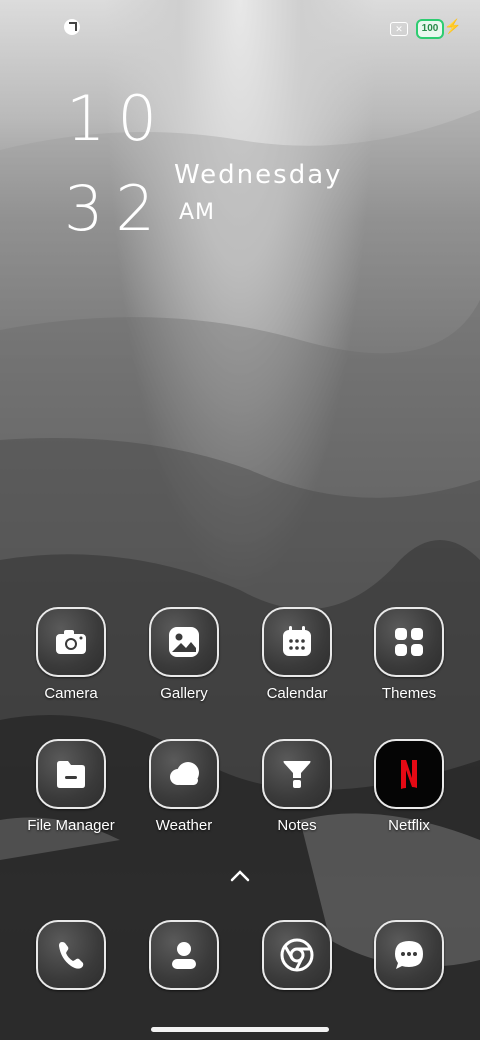 Image resolution: width=480 pixels, height=1040 pixels. I want to click on chrome-icon, so click(297, 955).